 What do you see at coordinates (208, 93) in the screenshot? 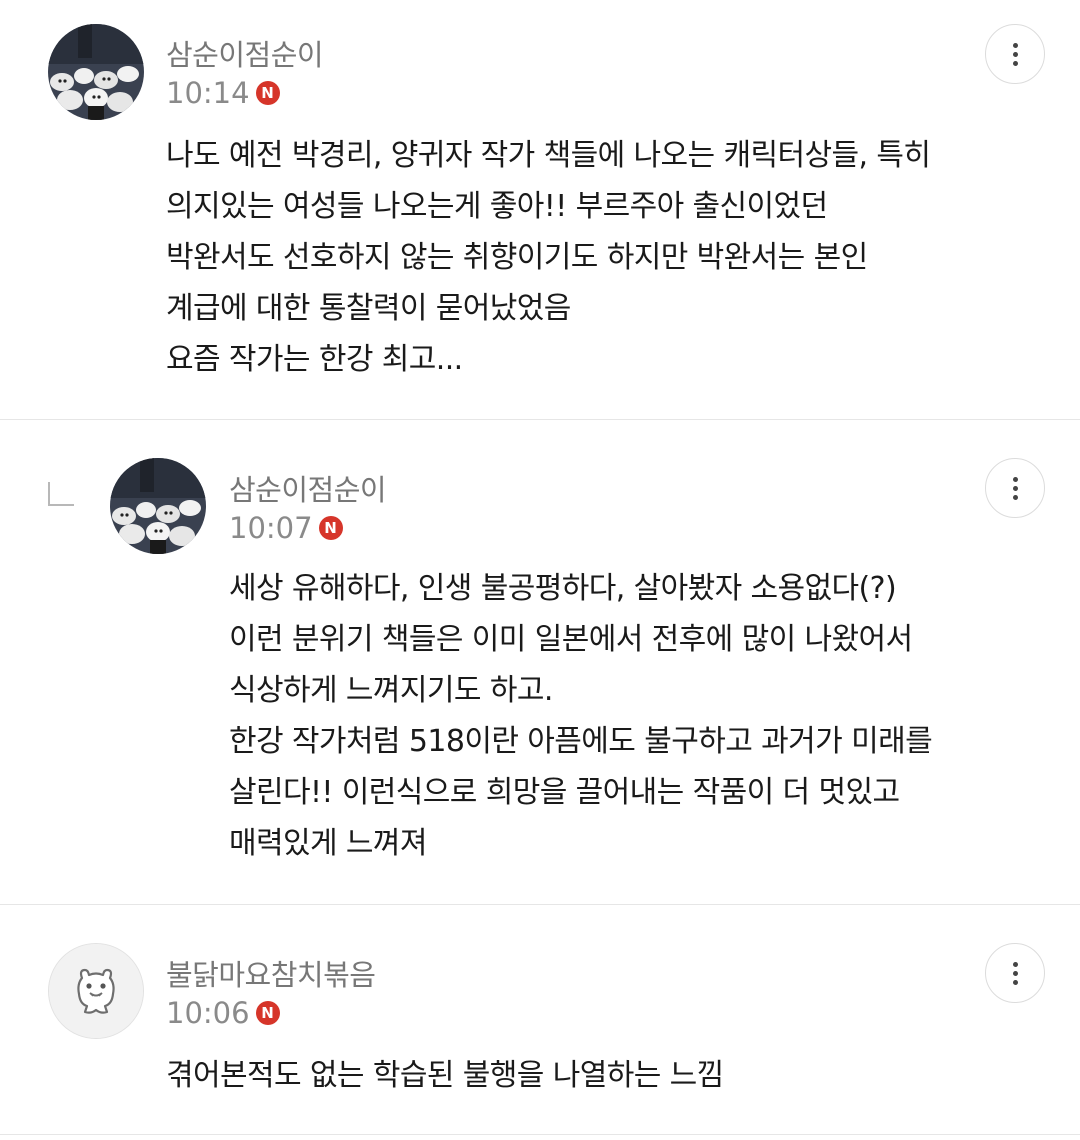
I see `comment-time: 10:14` at bounding box center [208, 93].